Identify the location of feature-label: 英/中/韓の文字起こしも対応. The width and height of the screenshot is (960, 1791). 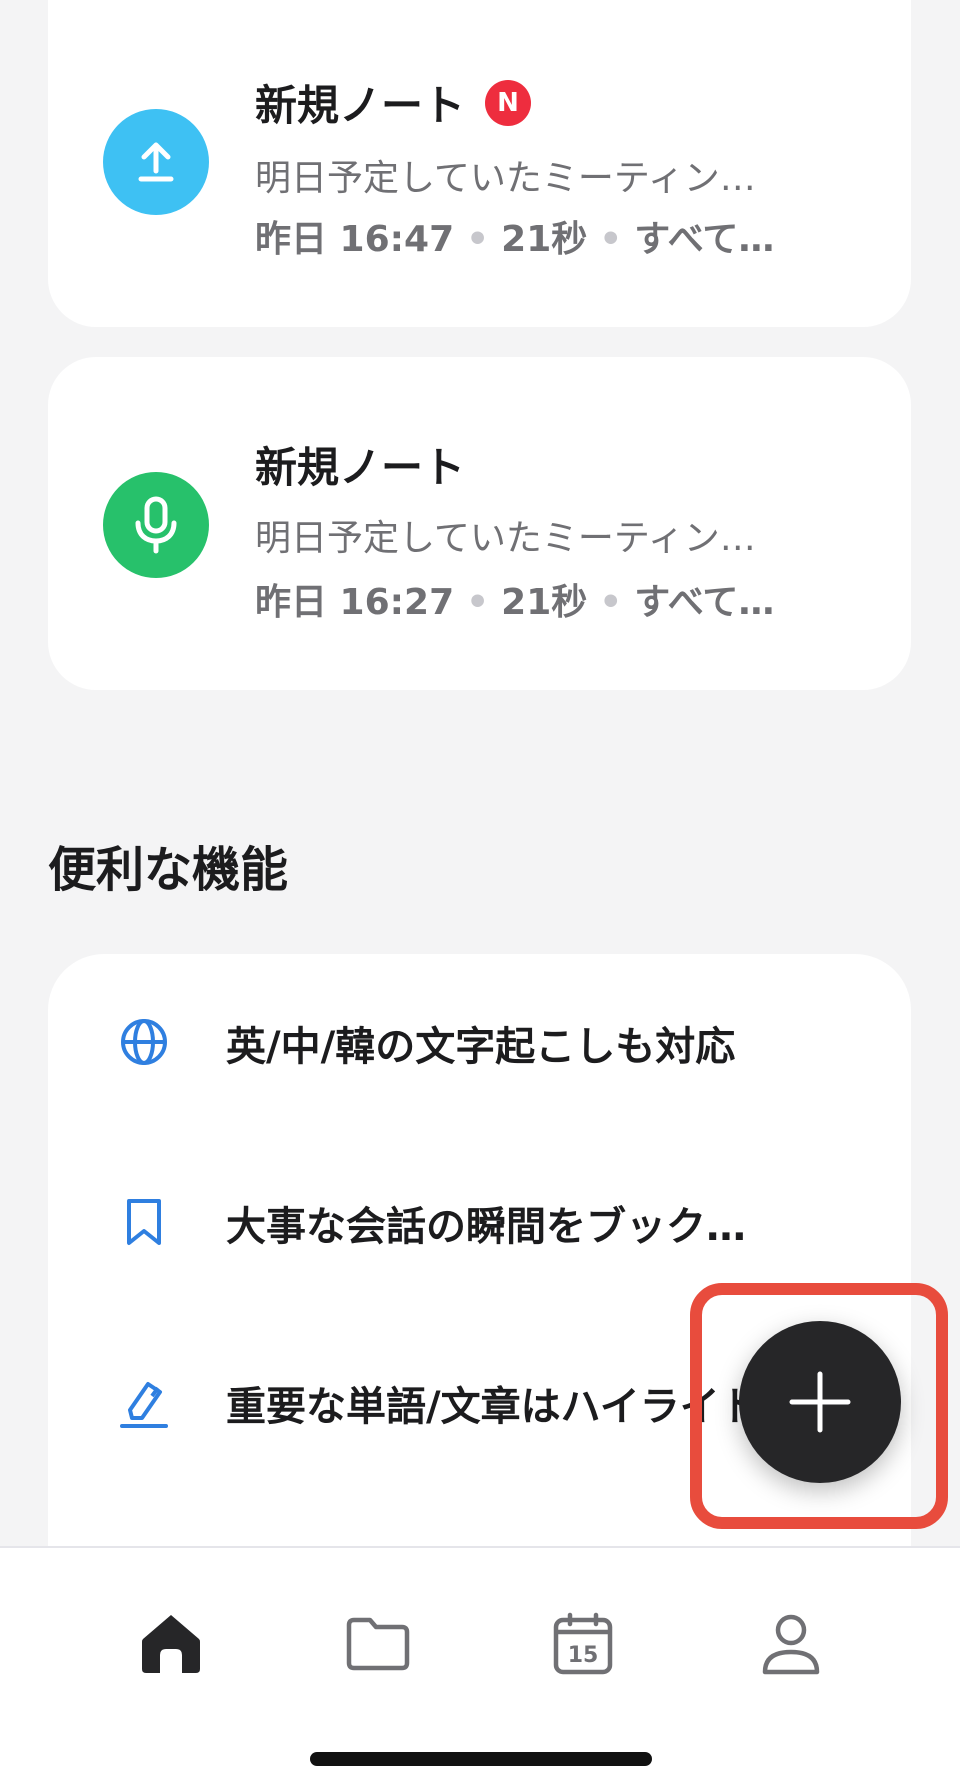
(481, 1047).